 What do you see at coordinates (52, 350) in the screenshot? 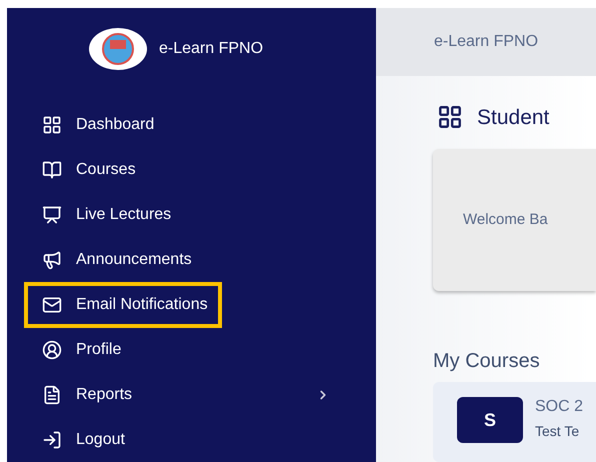
I see `user-circle-icon` at bounding box center [52, 350].